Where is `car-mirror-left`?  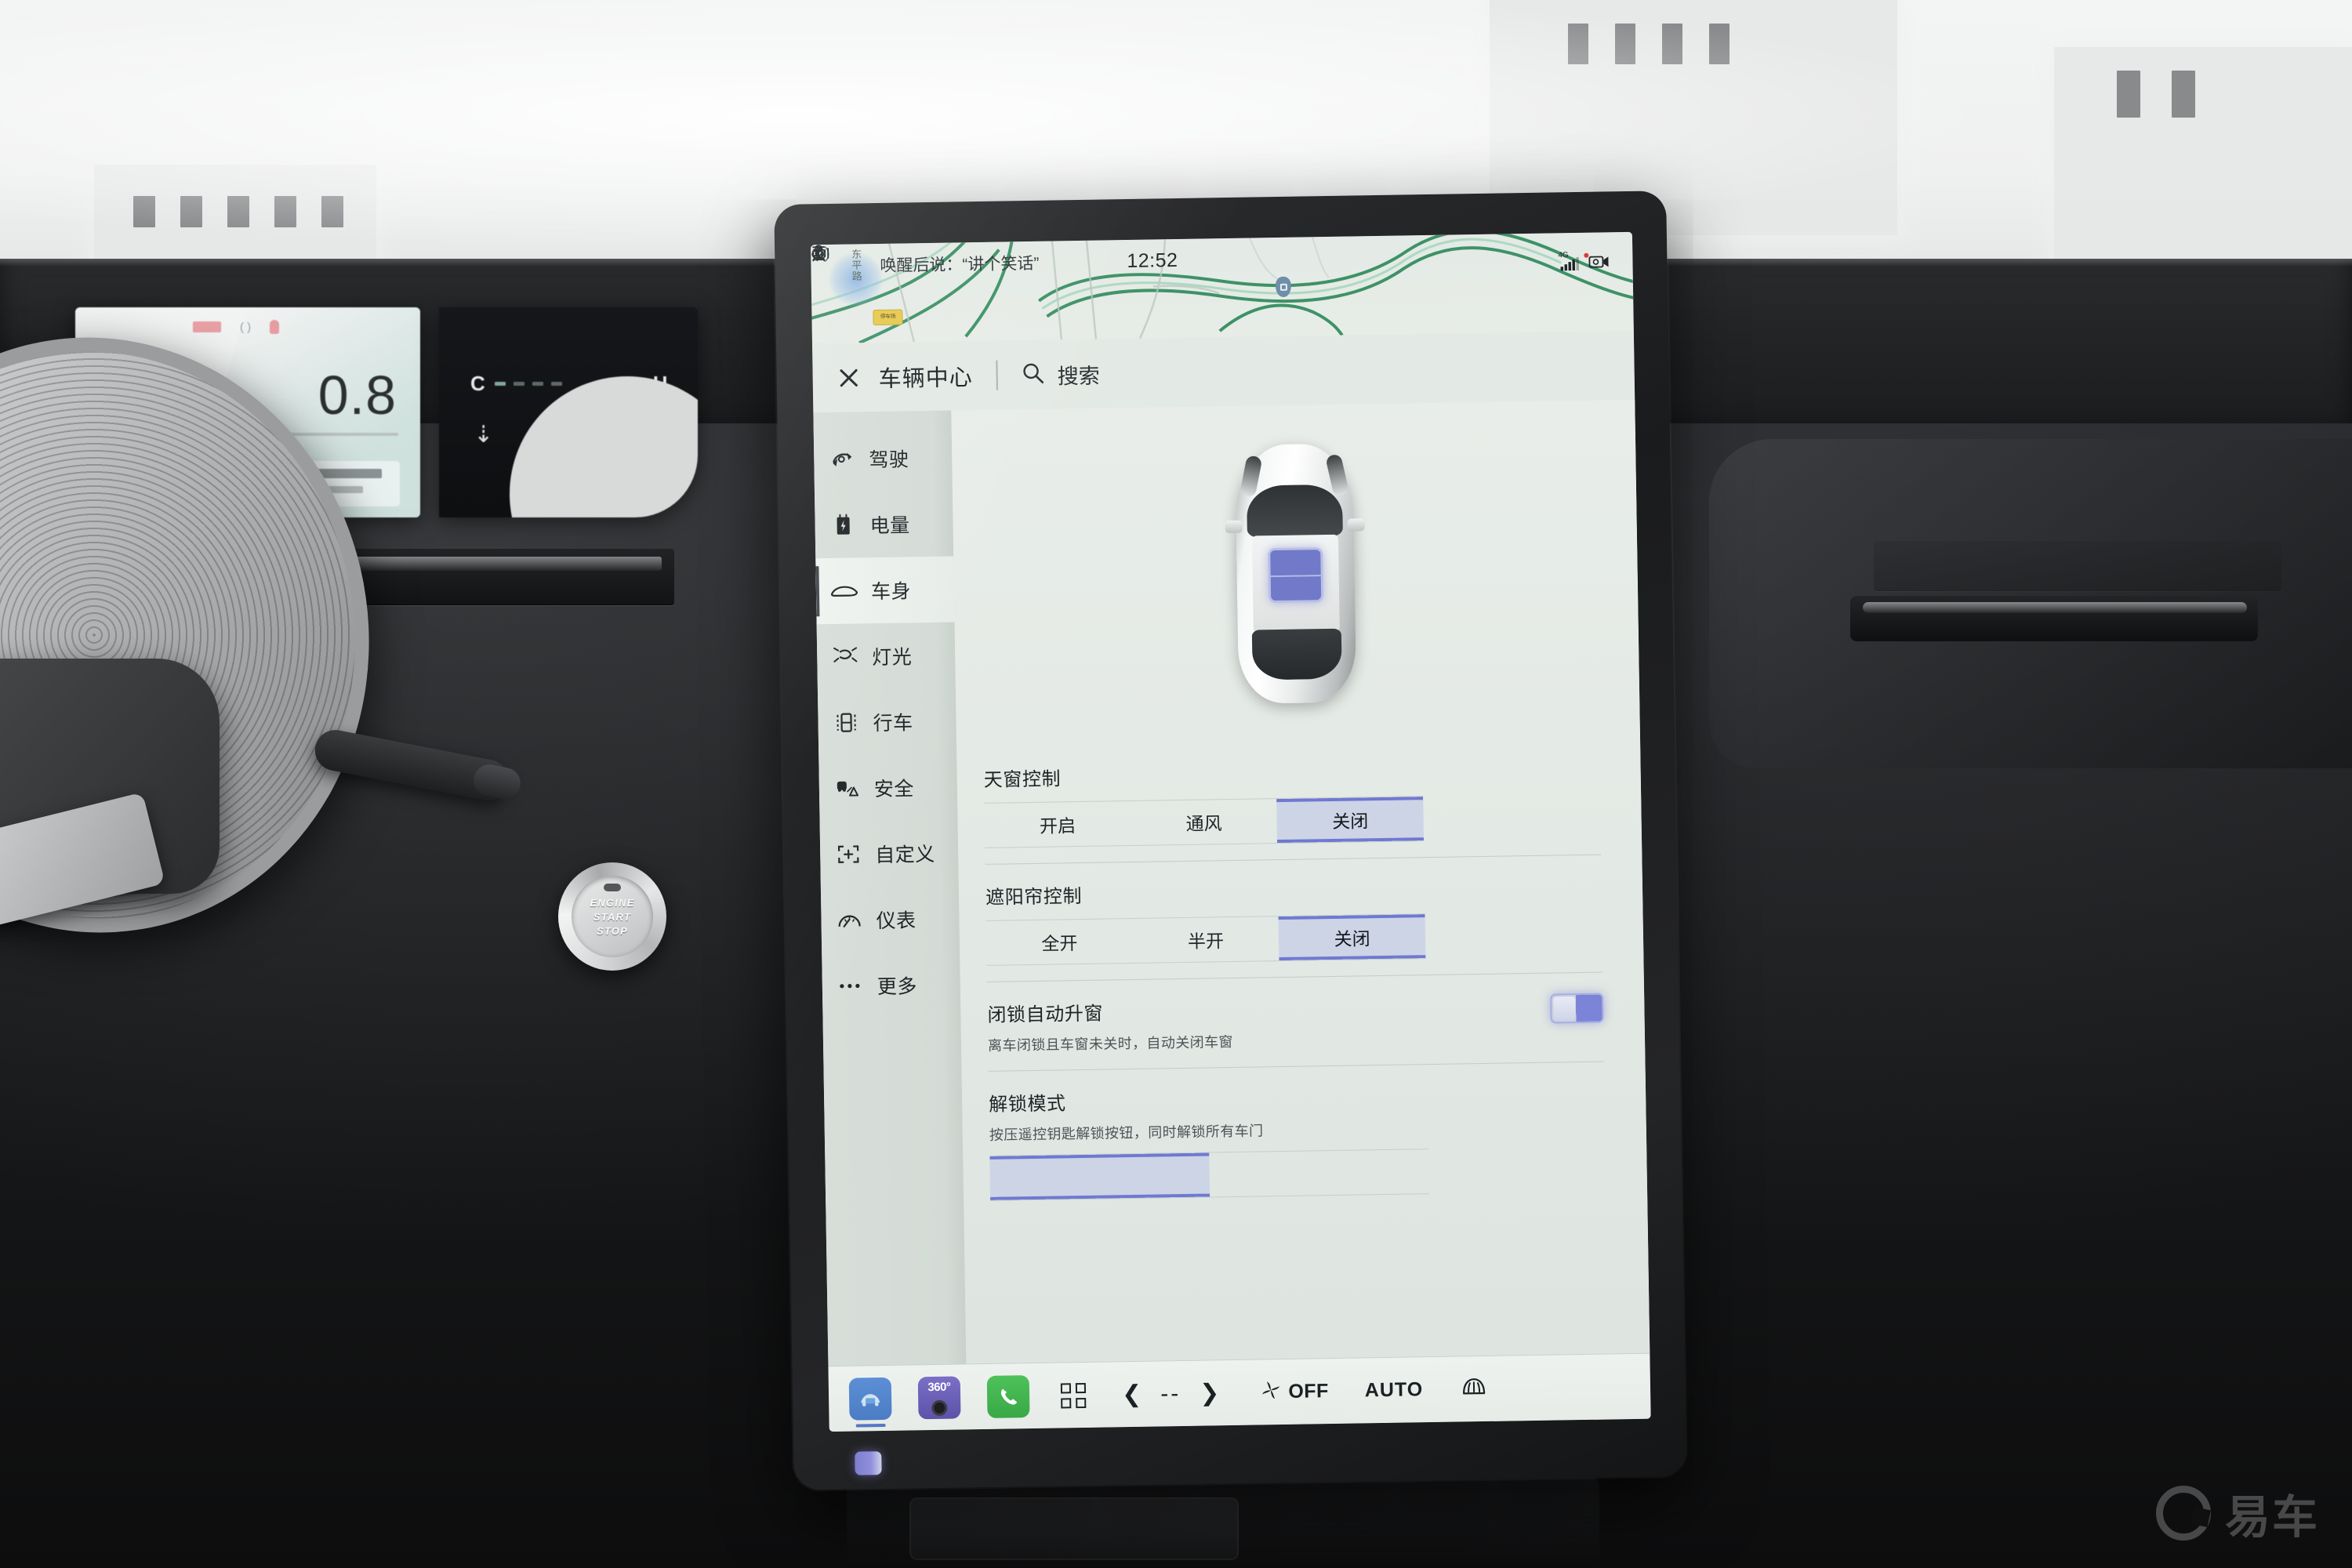 car-mirror-left is located at coordinates (1234, 527).